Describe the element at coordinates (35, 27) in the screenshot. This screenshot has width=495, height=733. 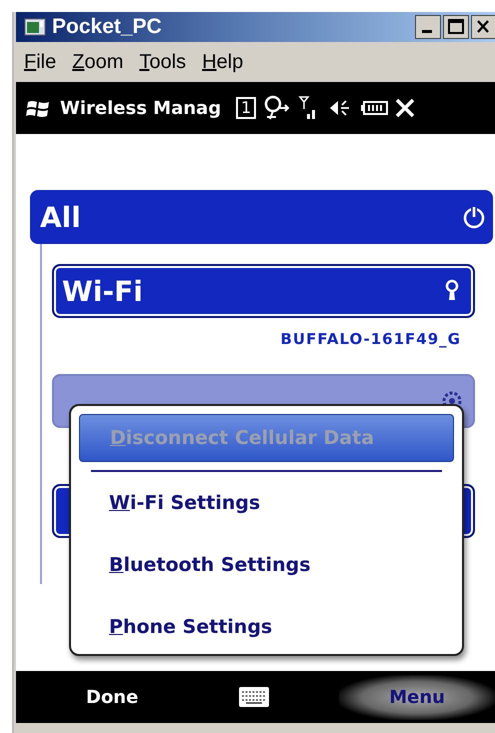
I see `app-icon` at that location.